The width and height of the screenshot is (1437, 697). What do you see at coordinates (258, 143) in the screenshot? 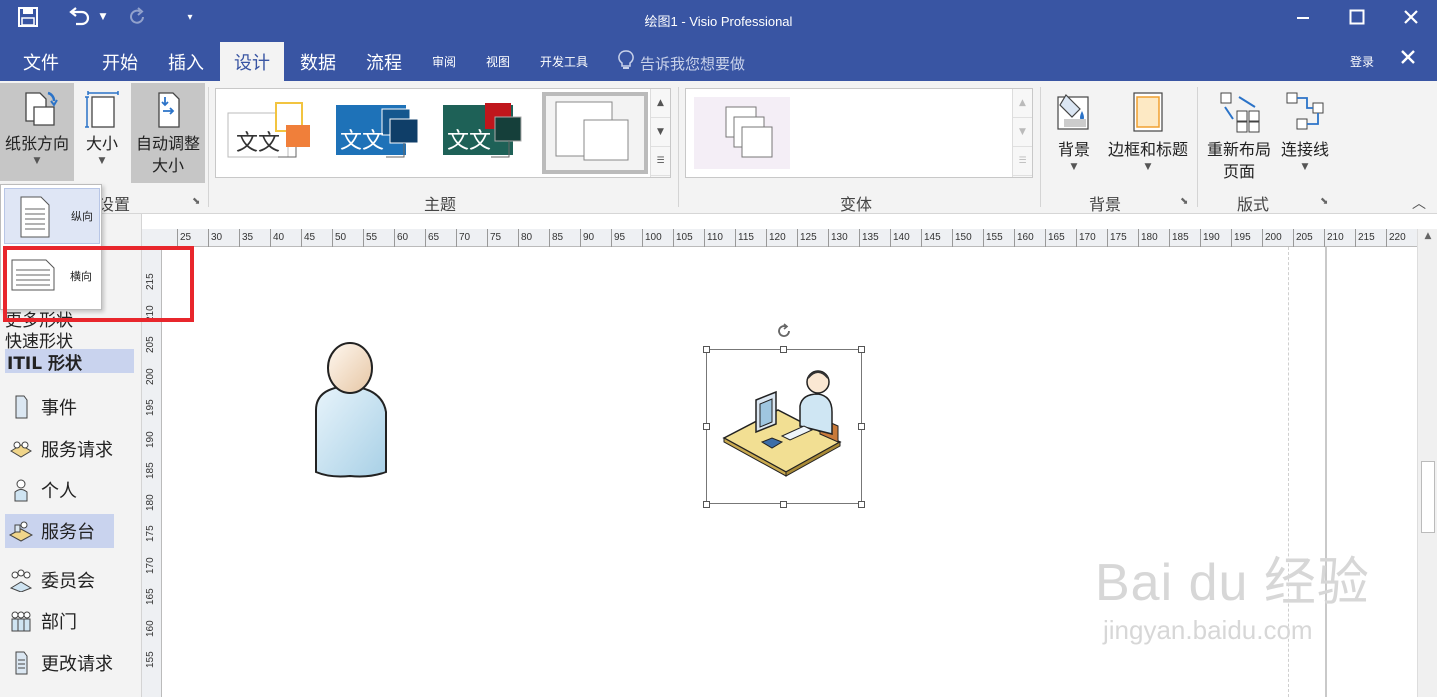
I see `theme-text: 文文` at bounding box center [258, 143].